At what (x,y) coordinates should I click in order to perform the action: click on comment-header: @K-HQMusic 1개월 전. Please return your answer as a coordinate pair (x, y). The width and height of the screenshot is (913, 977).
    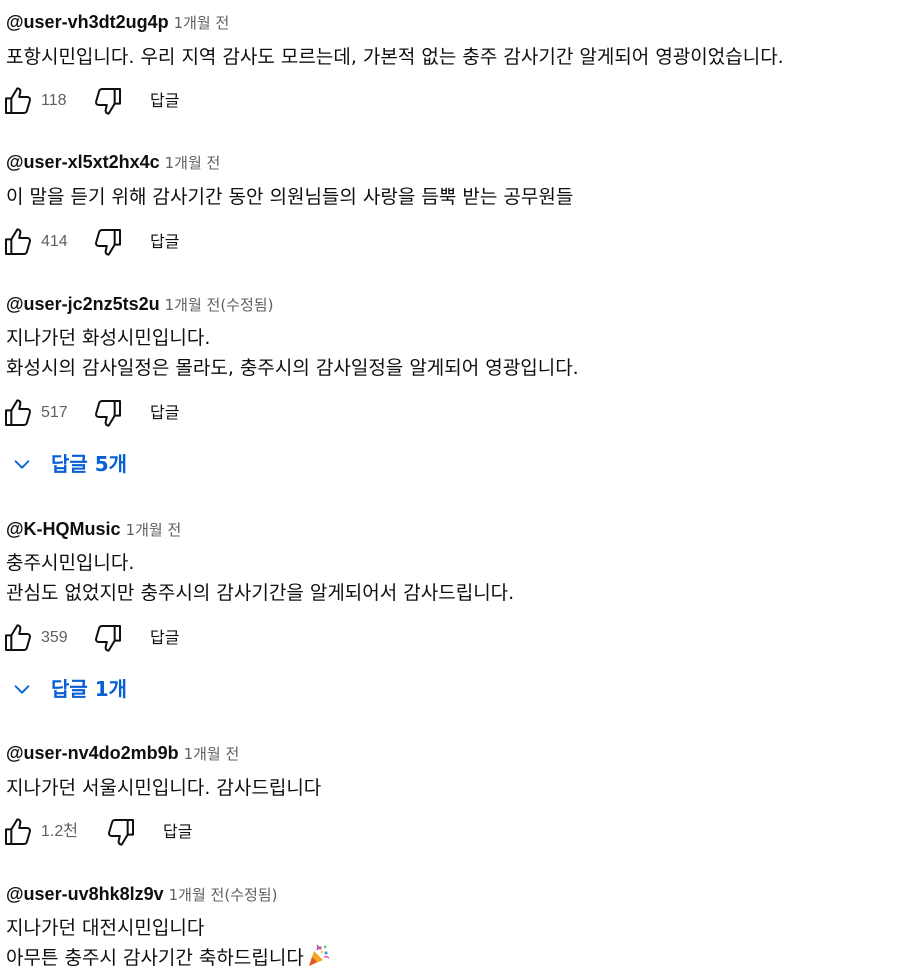
    Looking at the image, I should click on (93, 529).